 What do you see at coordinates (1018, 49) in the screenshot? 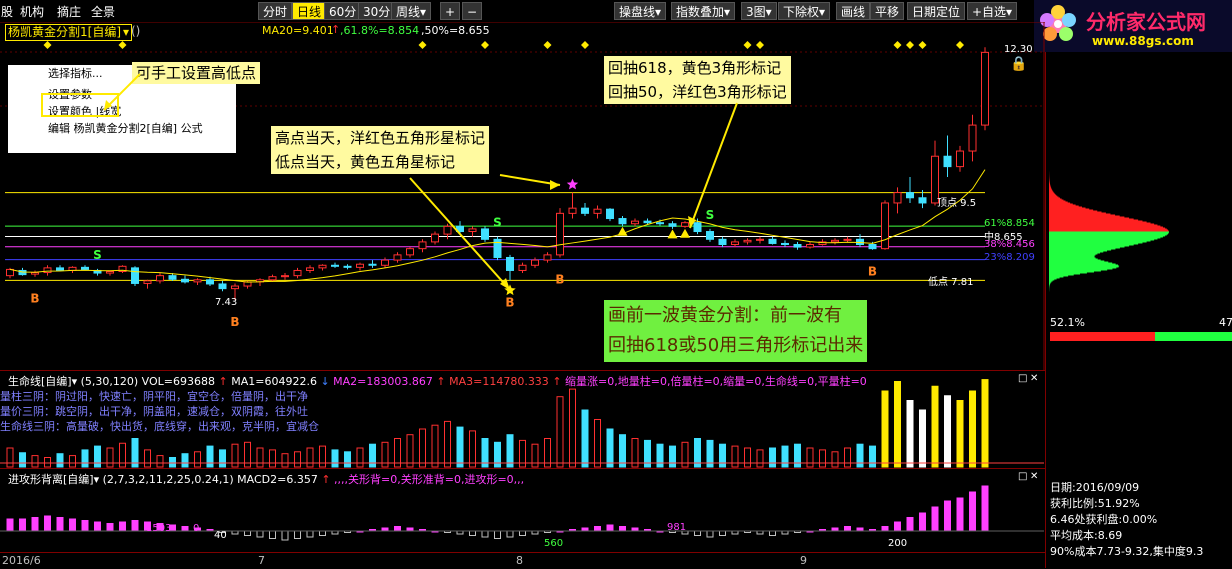
I see `price-top-label: 12.30` at bounding box center [1018, 49].